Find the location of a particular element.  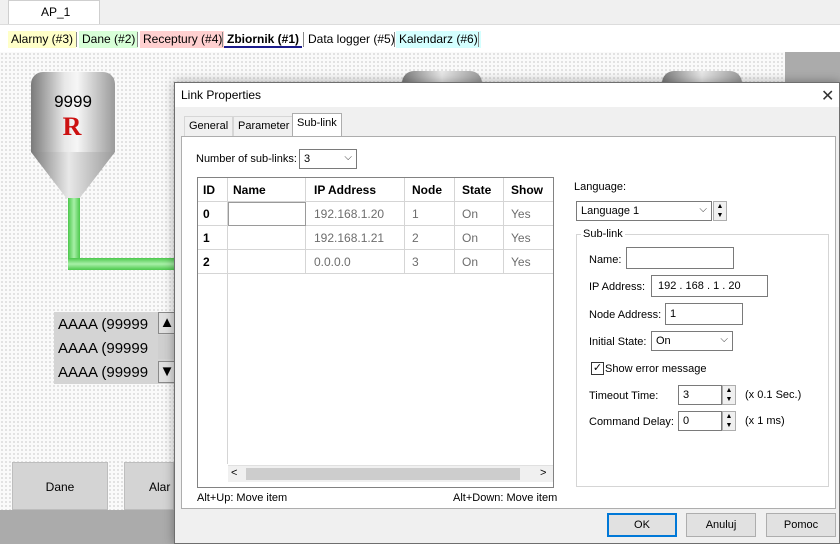

language-label: Language: is located at coordinates (600, 187).